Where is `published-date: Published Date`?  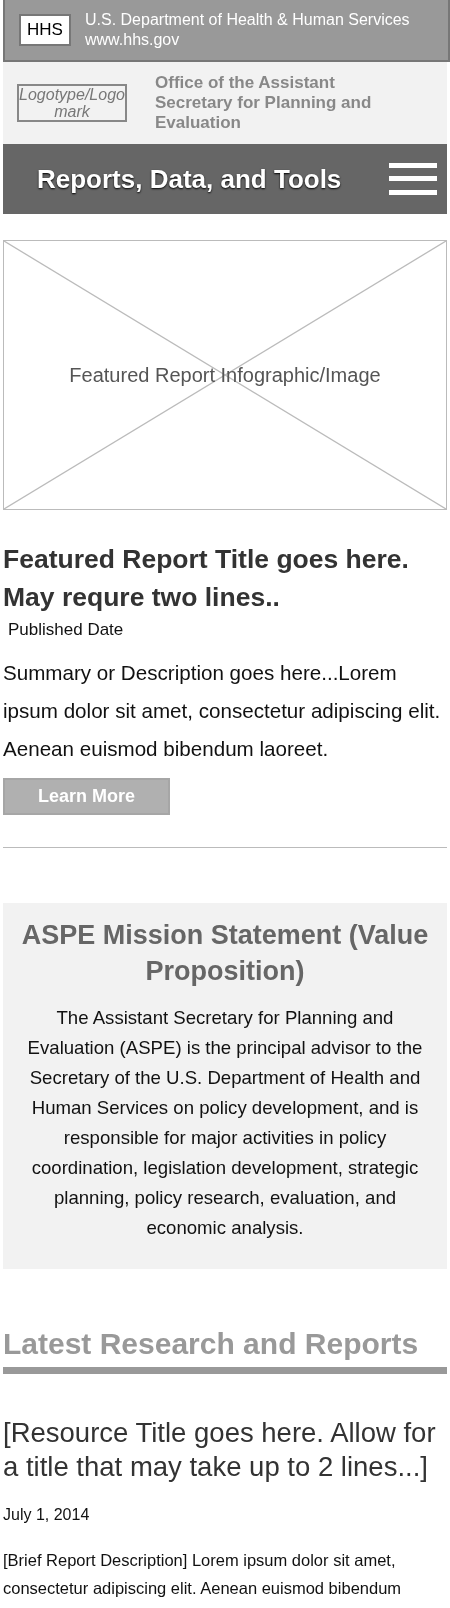 published-date: Published Date is located at coordinates (66, 630).